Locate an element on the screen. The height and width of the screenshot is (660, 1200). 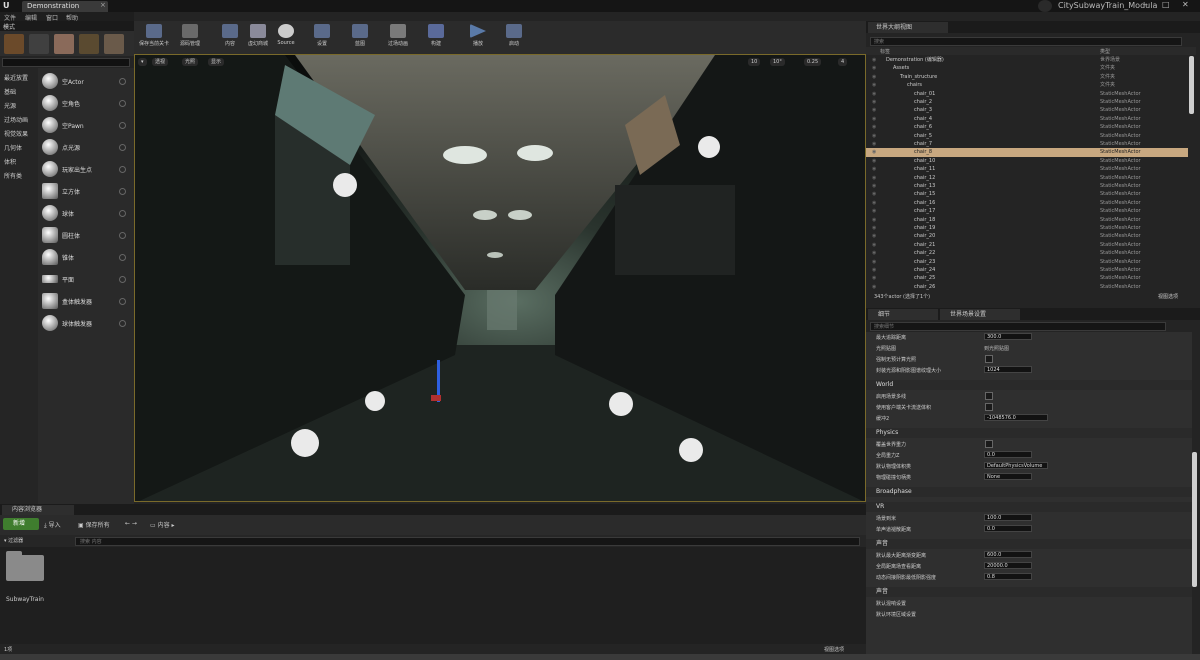
blueprints-button: 蓝图 is located at coordinates (360, 38).